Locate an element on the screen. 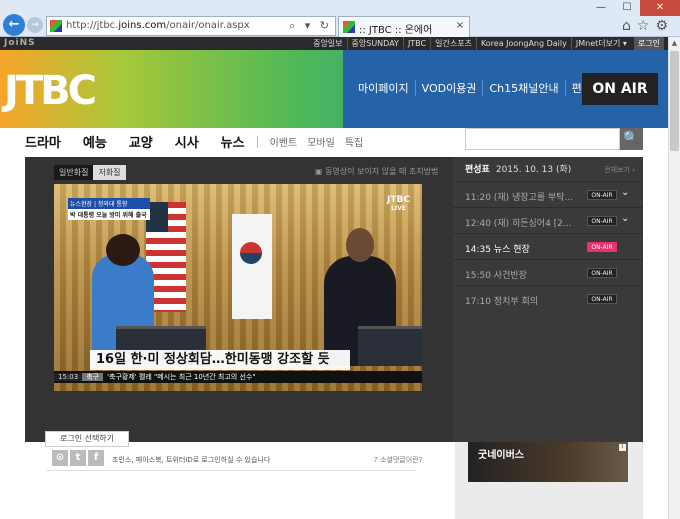  back-button: ← is located at coordinates (14, 25).